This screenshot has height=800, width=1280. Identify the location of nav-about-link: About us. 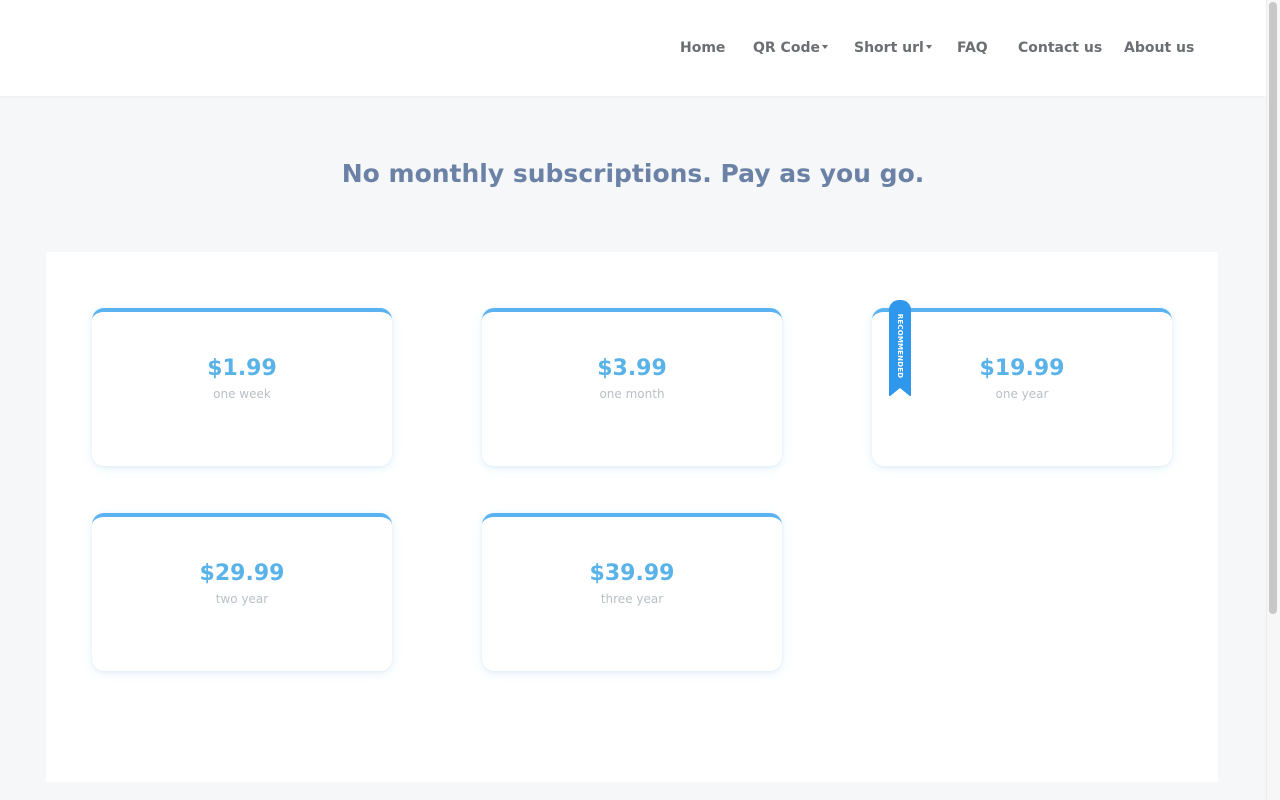
(1159, 48).